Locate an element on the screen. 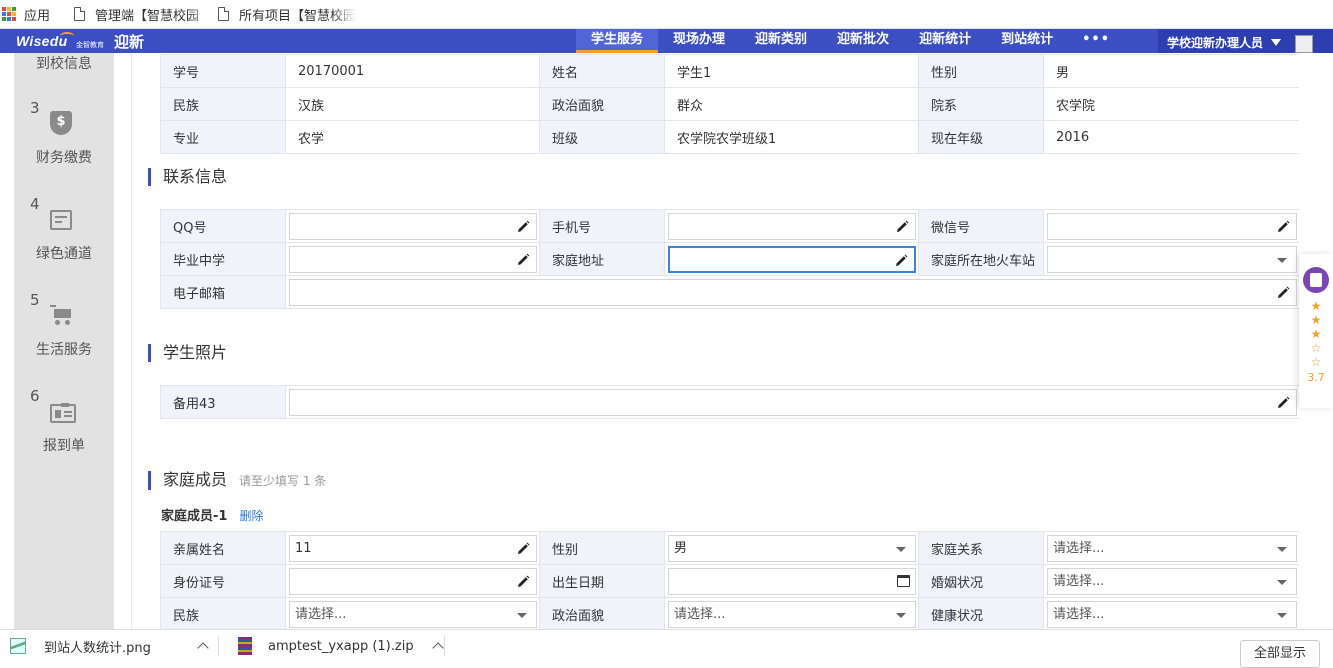  value-class: 农学院农学班级1 is located at coordinates (791, 137).